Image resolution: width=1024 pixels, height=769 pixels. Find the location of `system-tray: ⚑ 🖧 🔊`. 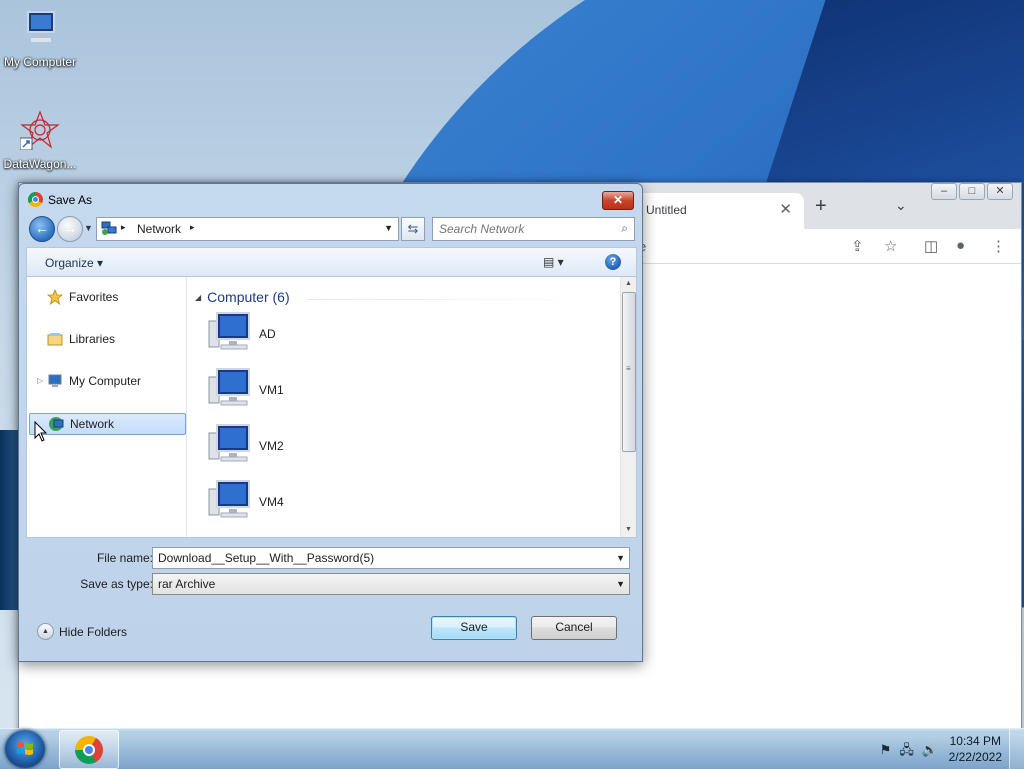

system-tray: ⚑ 🖧 🔊 is located at coordinates (905, 752).